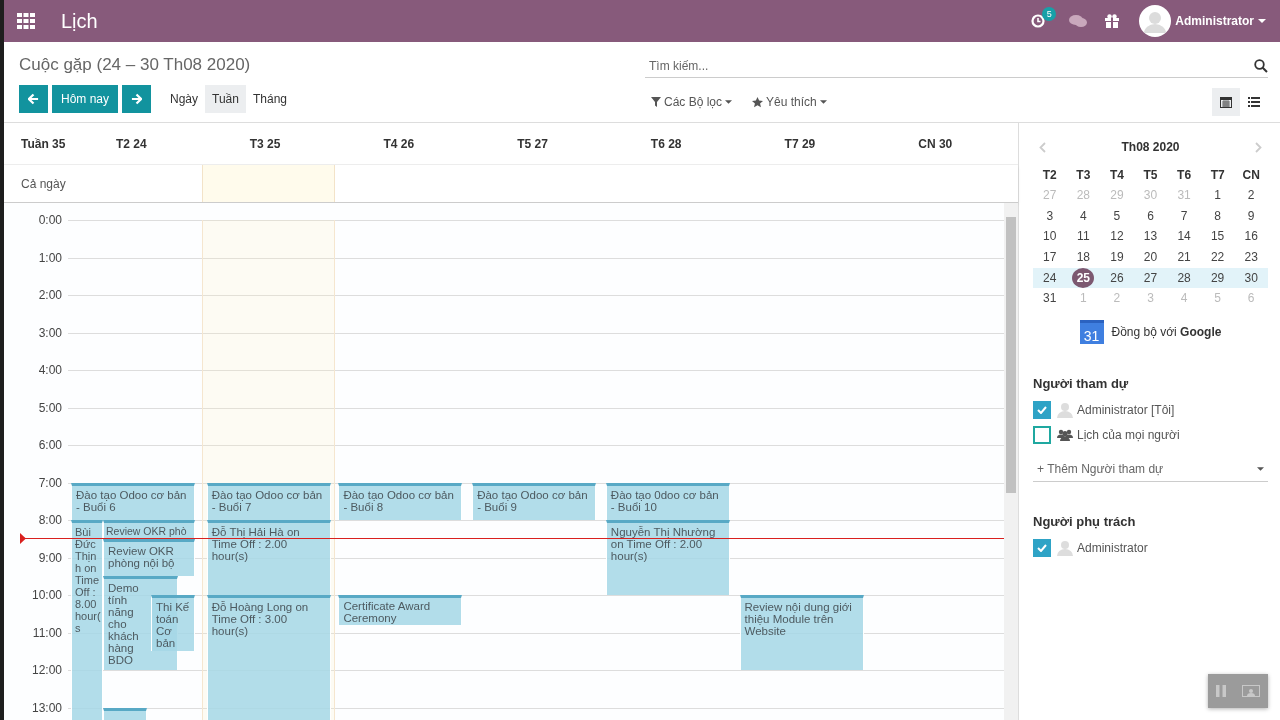 Image resolution: width=1280 pixels, height=720 pixels. What do you see at coordinates (50, 445) in the screenshot?
I see `hour-label: 6:00` at bounding box center [50, 445].